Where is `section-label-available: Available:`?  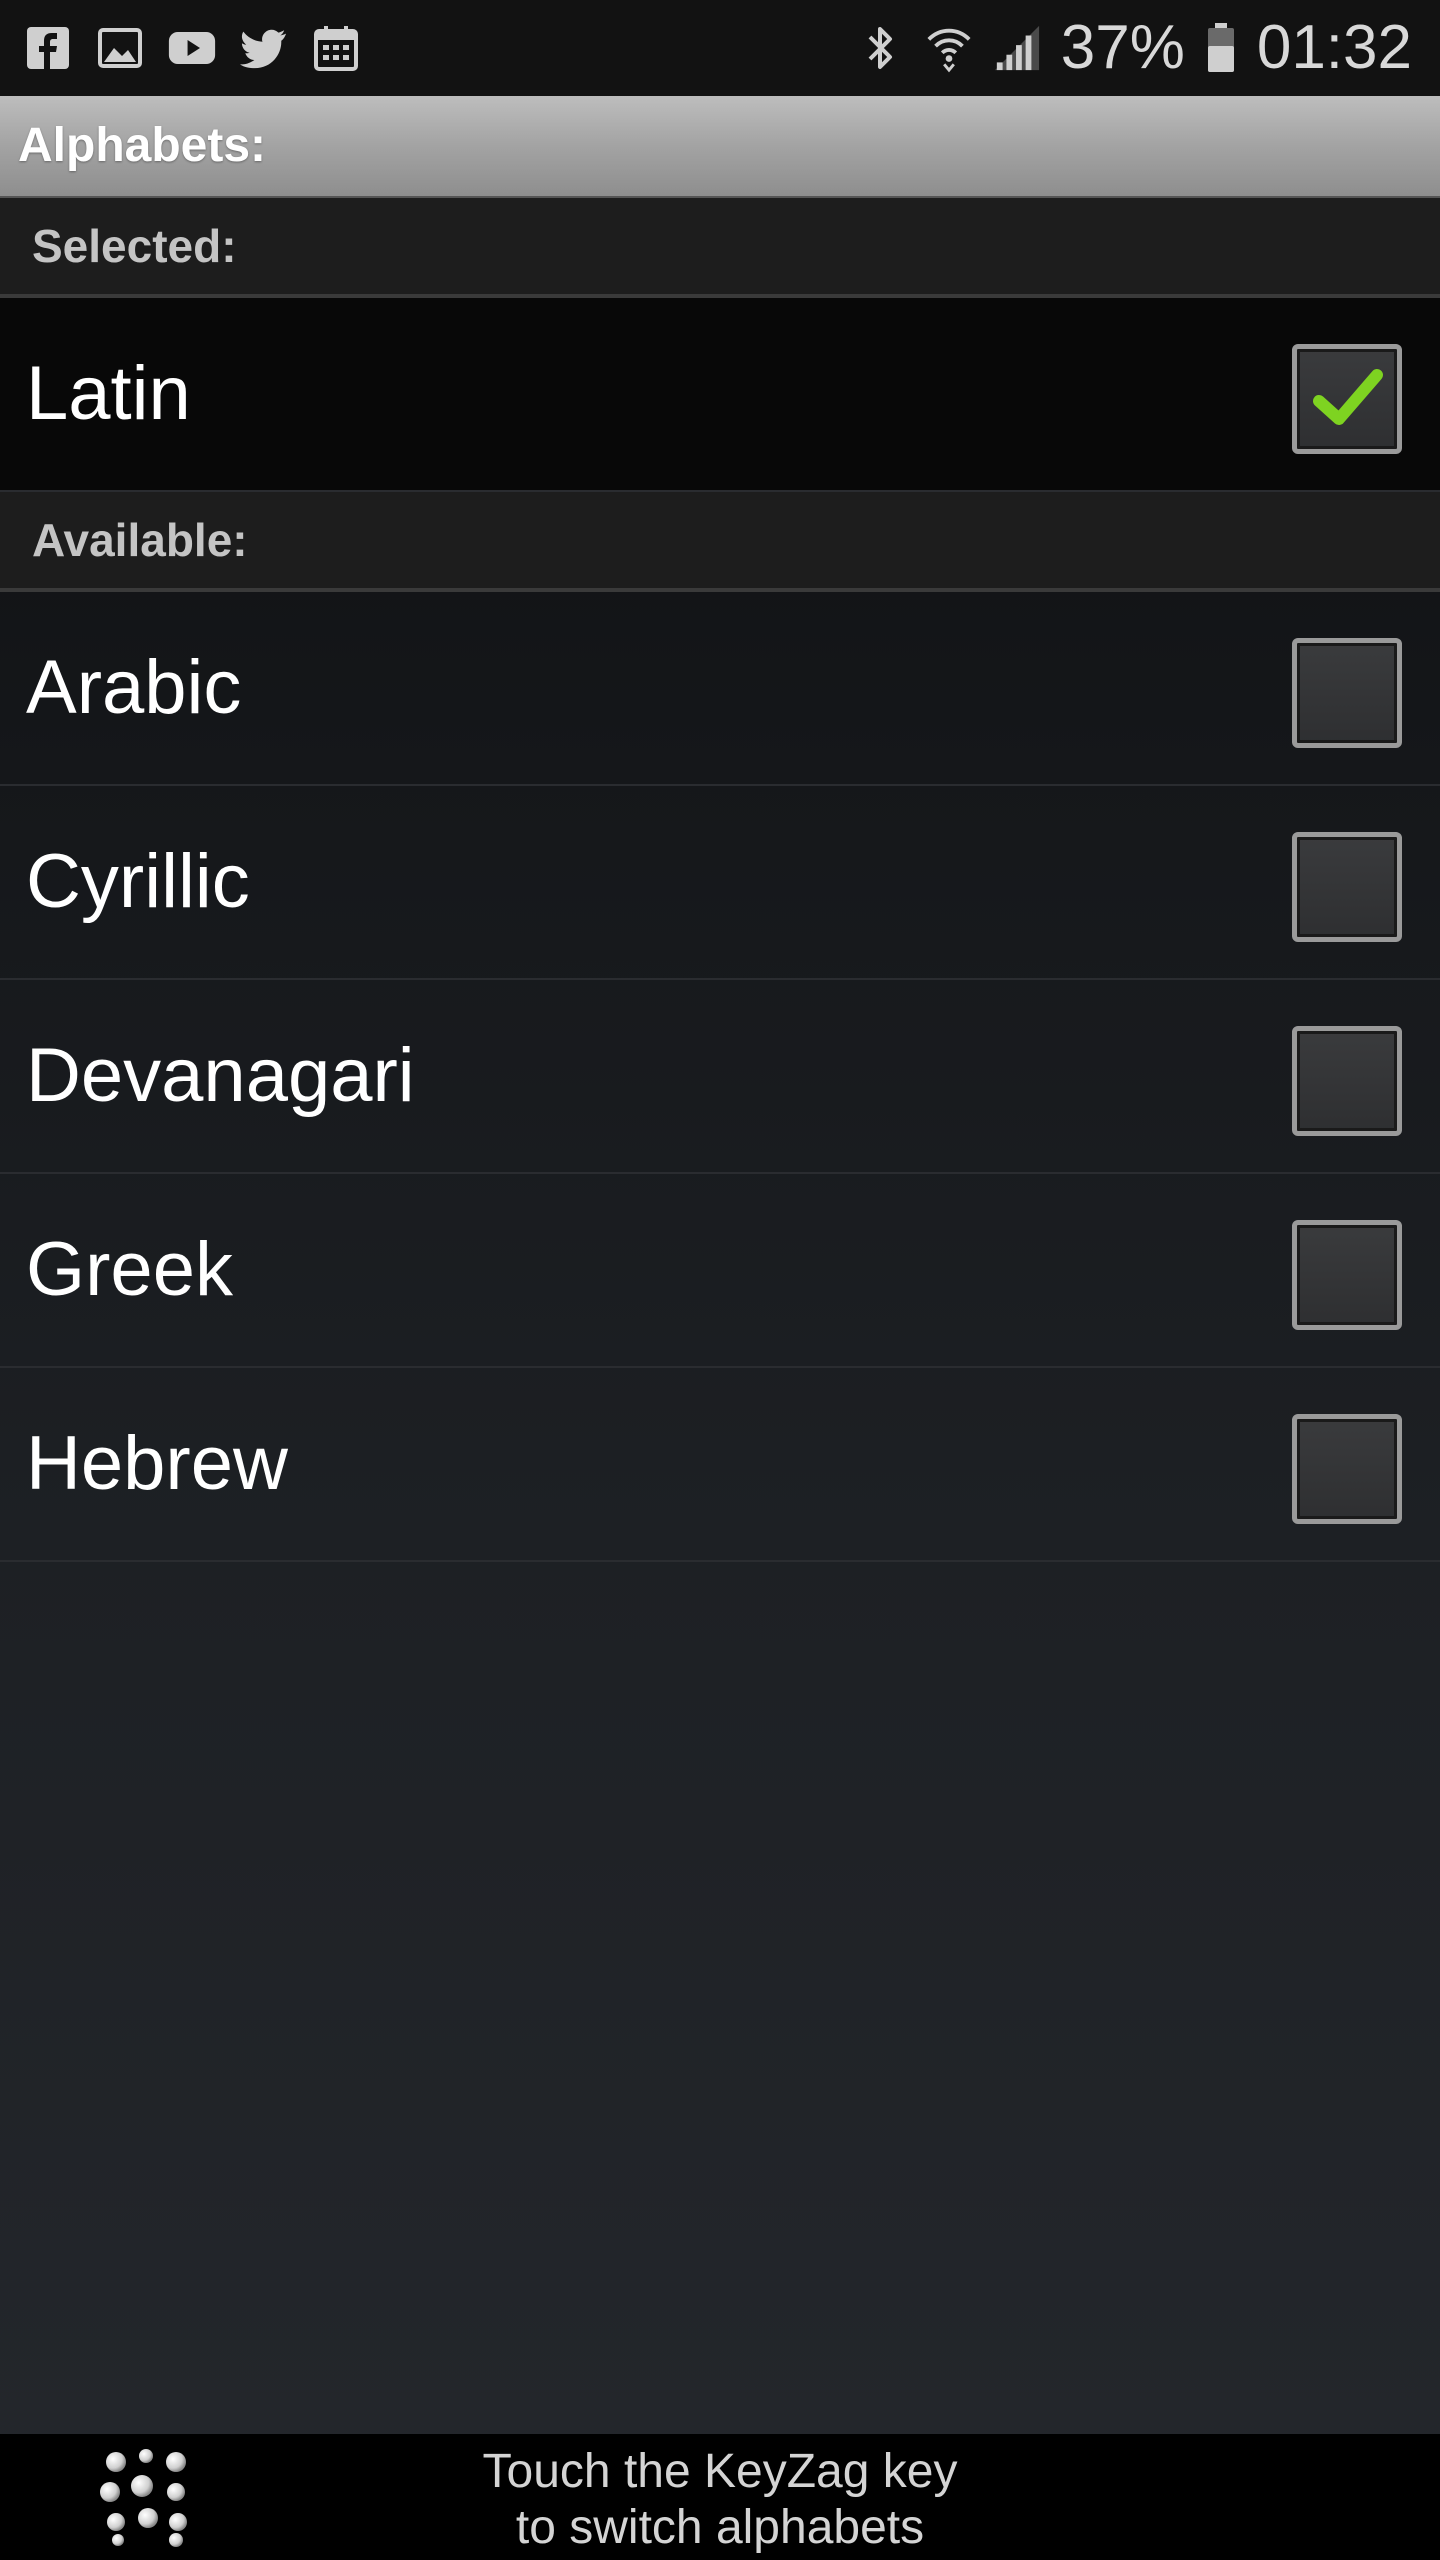 section-label-available: Available: is located at coordinates (140, 540).